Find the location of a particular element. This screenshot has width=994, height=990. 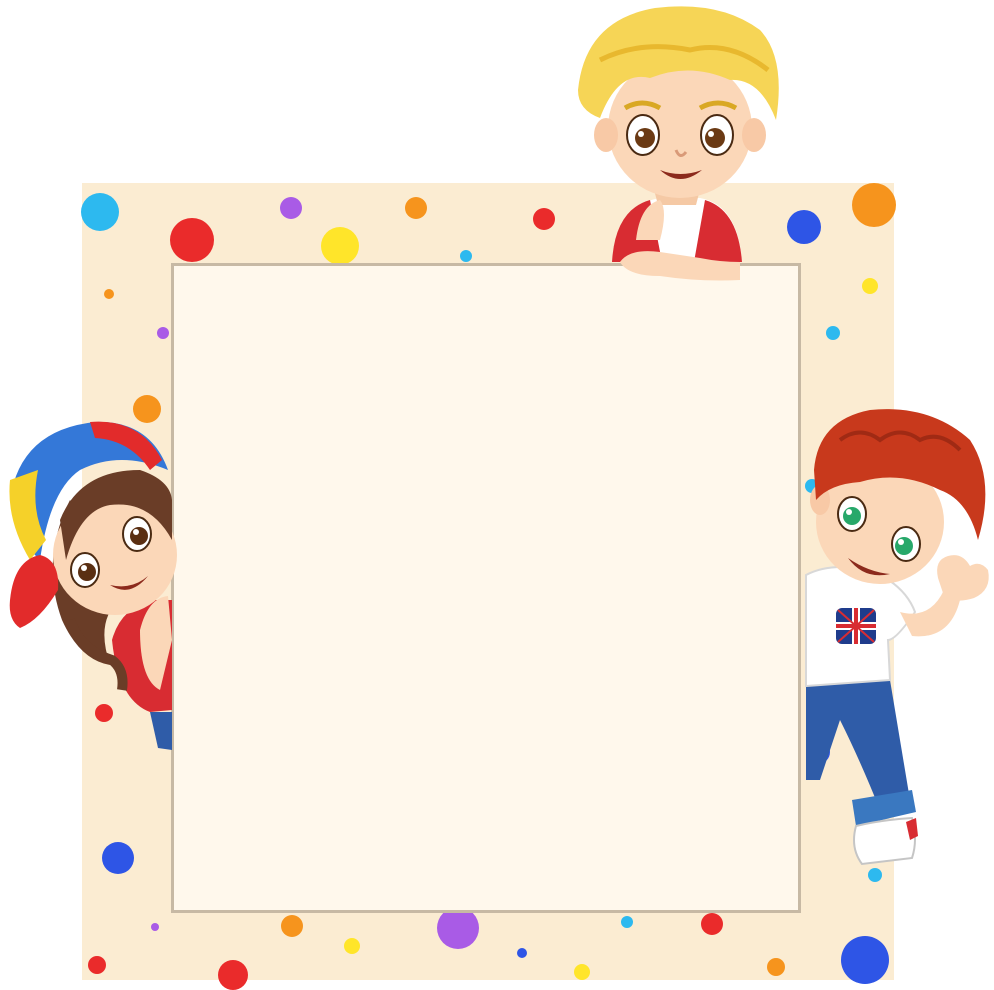

boy-jeans is located at coordinates (858, 745).